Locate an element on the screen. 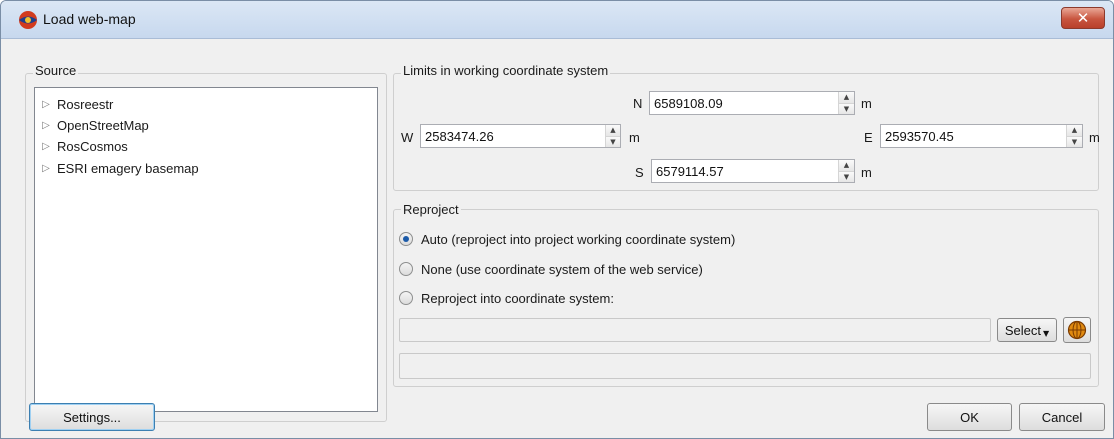 This screenshot has width=1114, height=439. tree-item-roscosmos: ▷ RosCosmos is located at coordinates (81, 146).